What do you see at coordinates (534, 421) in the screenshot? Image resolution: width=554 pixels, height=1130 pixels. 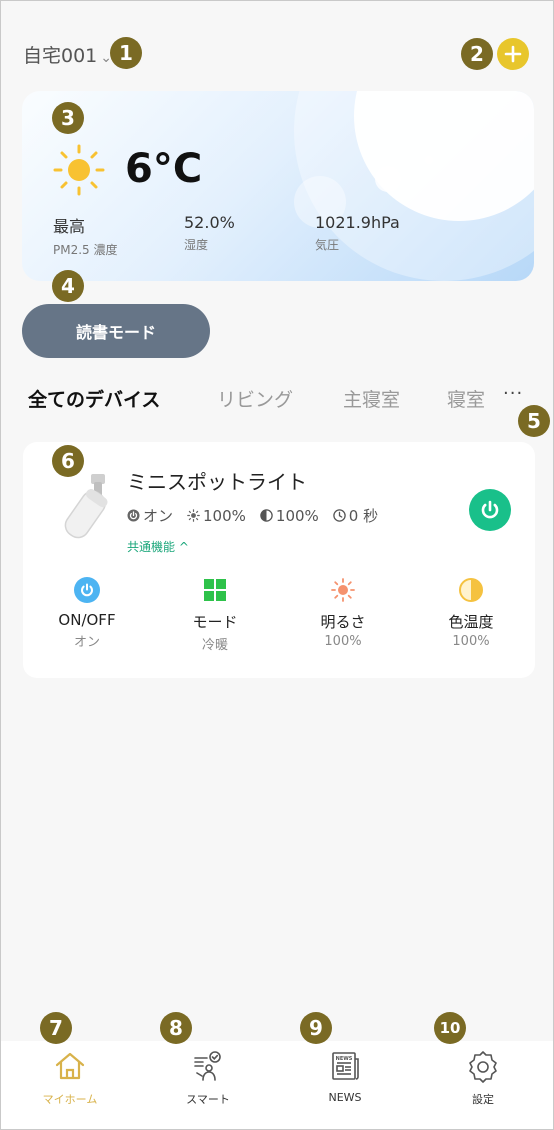 I see `annotation-badge-5: 5` at bounding box center [534, 421].